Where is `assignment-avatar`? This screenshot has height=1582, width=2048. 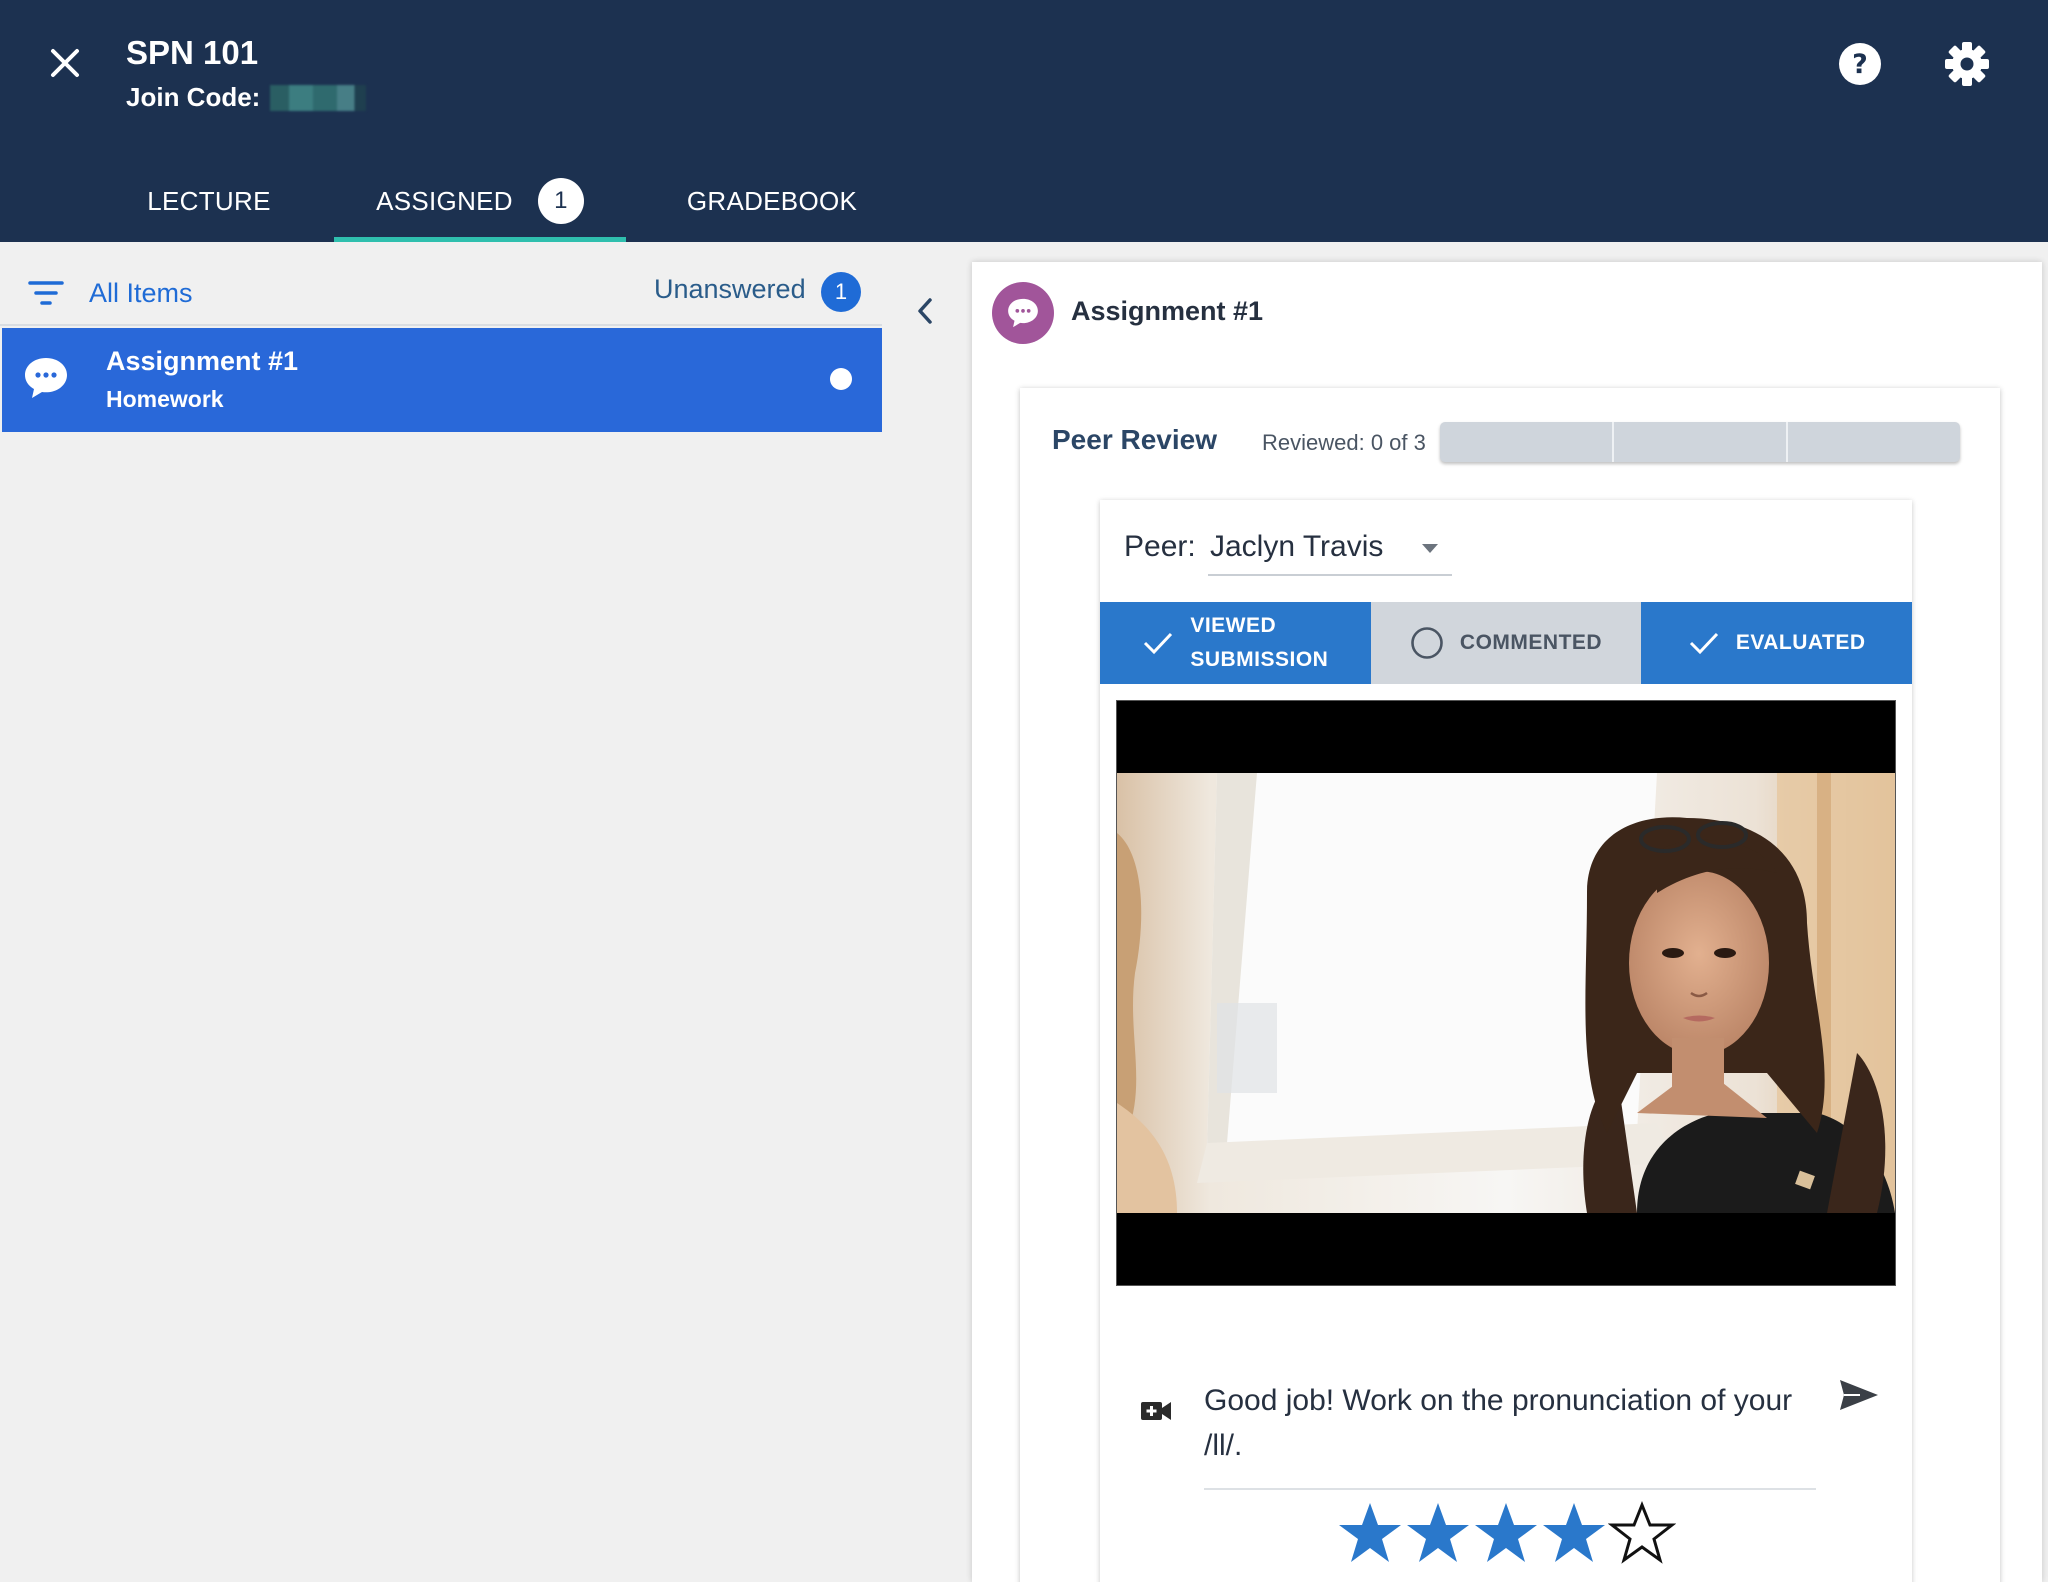 assignment-avatar is located at coordinates (1023, 313).